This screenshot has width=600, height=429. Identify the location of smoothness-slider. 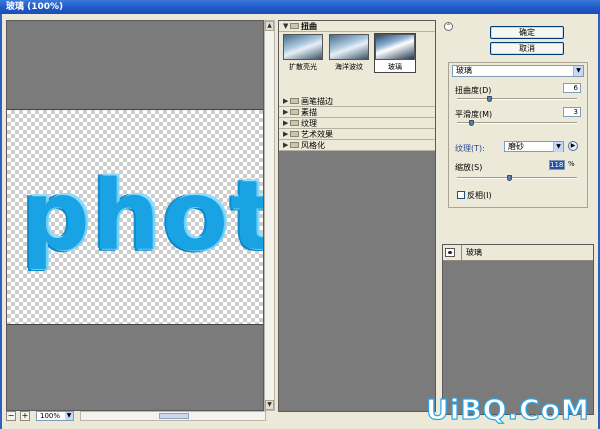
(517, 123).